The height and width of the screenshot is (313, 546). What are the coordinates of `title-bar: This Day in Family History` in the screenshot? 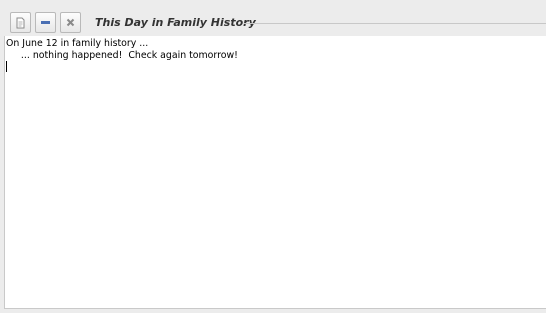 It's located at (273, 18).